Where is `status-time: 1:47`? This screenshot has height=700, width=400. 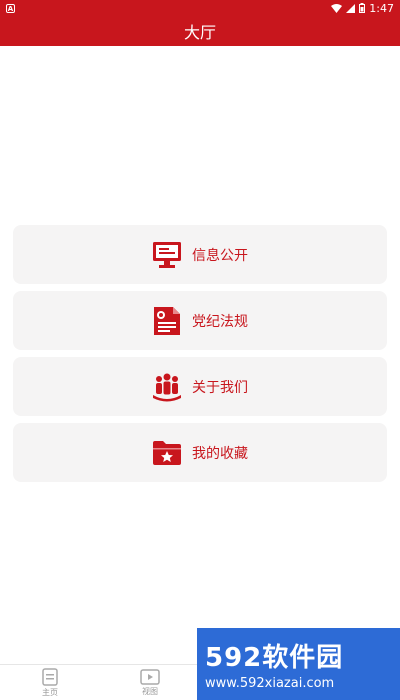 status-time: 1:47 is located at coordinates (381, 8).